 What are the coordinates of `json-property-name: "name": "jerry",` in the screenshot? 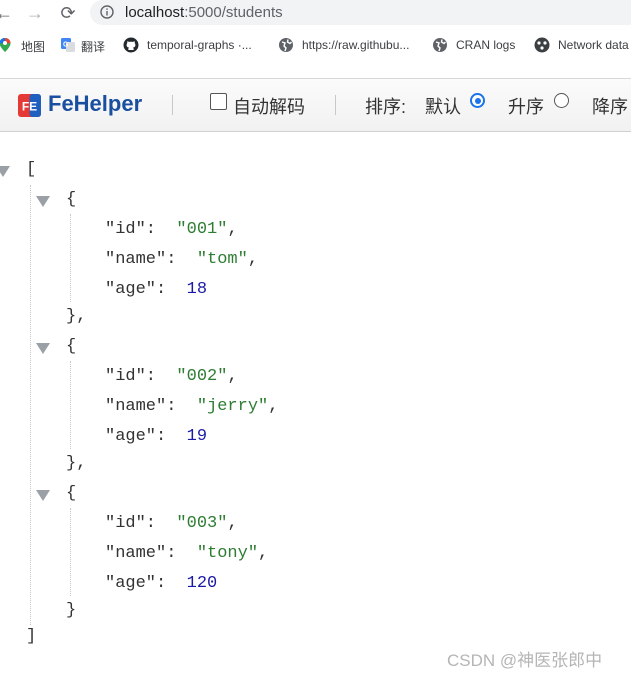 It's located at (191, 406).